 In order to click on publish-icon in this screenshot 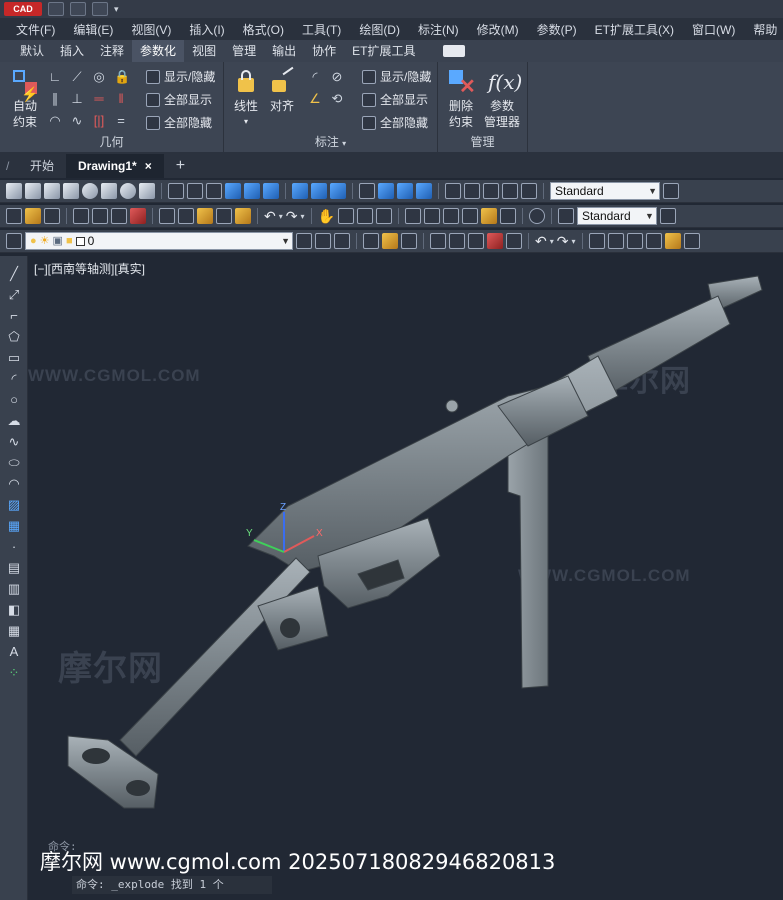, I will do `click(119, 216)`.